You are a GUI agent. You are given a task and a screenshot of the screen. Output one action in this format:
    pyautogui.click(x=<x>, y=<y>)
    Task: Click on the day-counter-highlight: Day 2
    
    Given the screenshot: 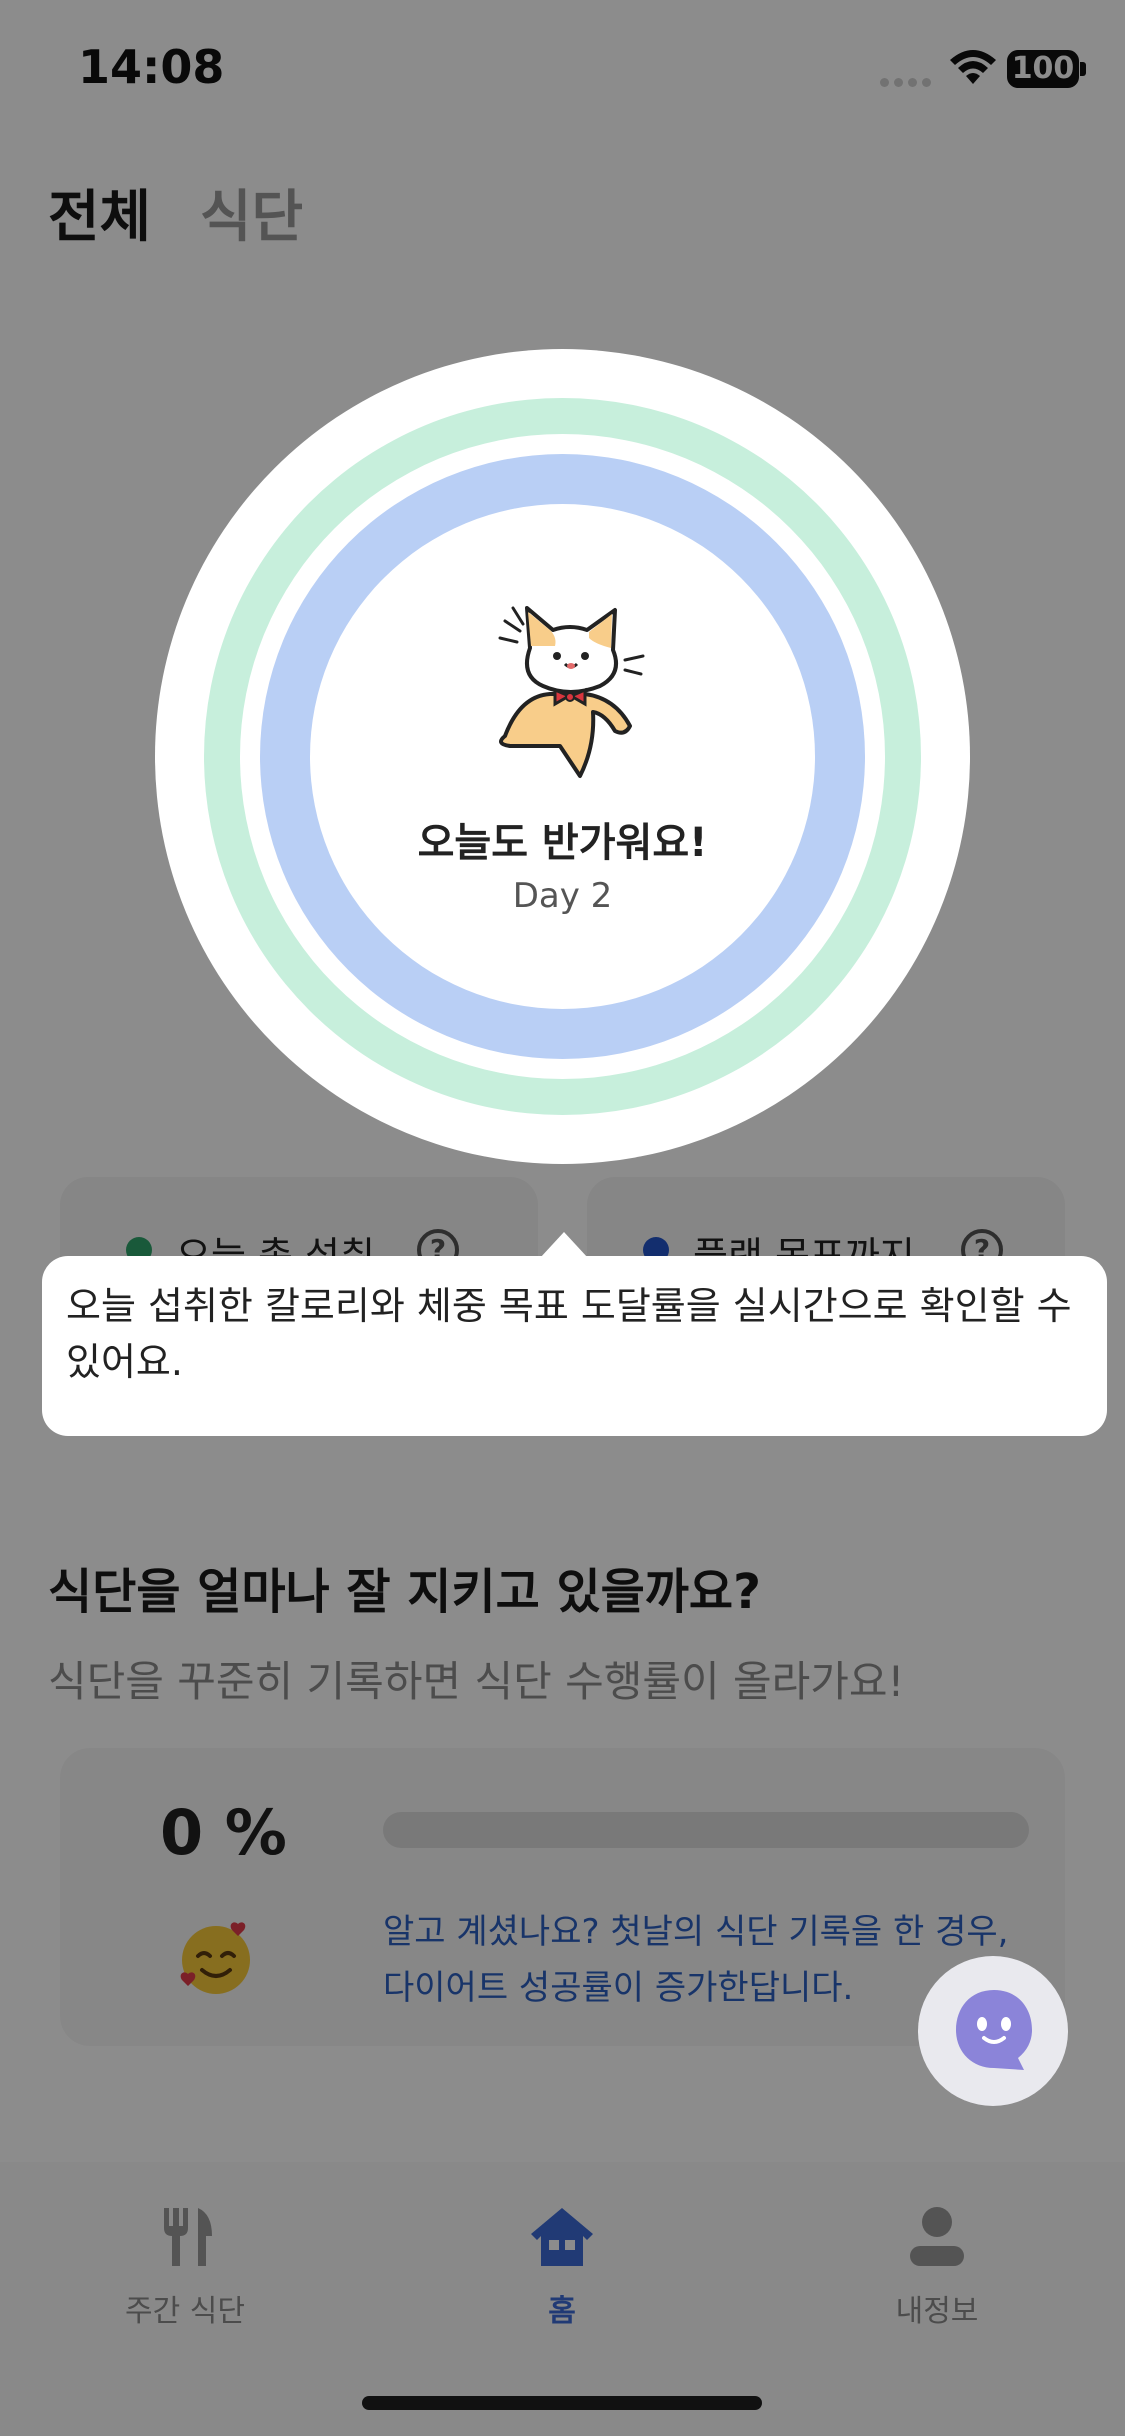 What is the action you would take?
    pyautogui.click(x=562, y=896)
    